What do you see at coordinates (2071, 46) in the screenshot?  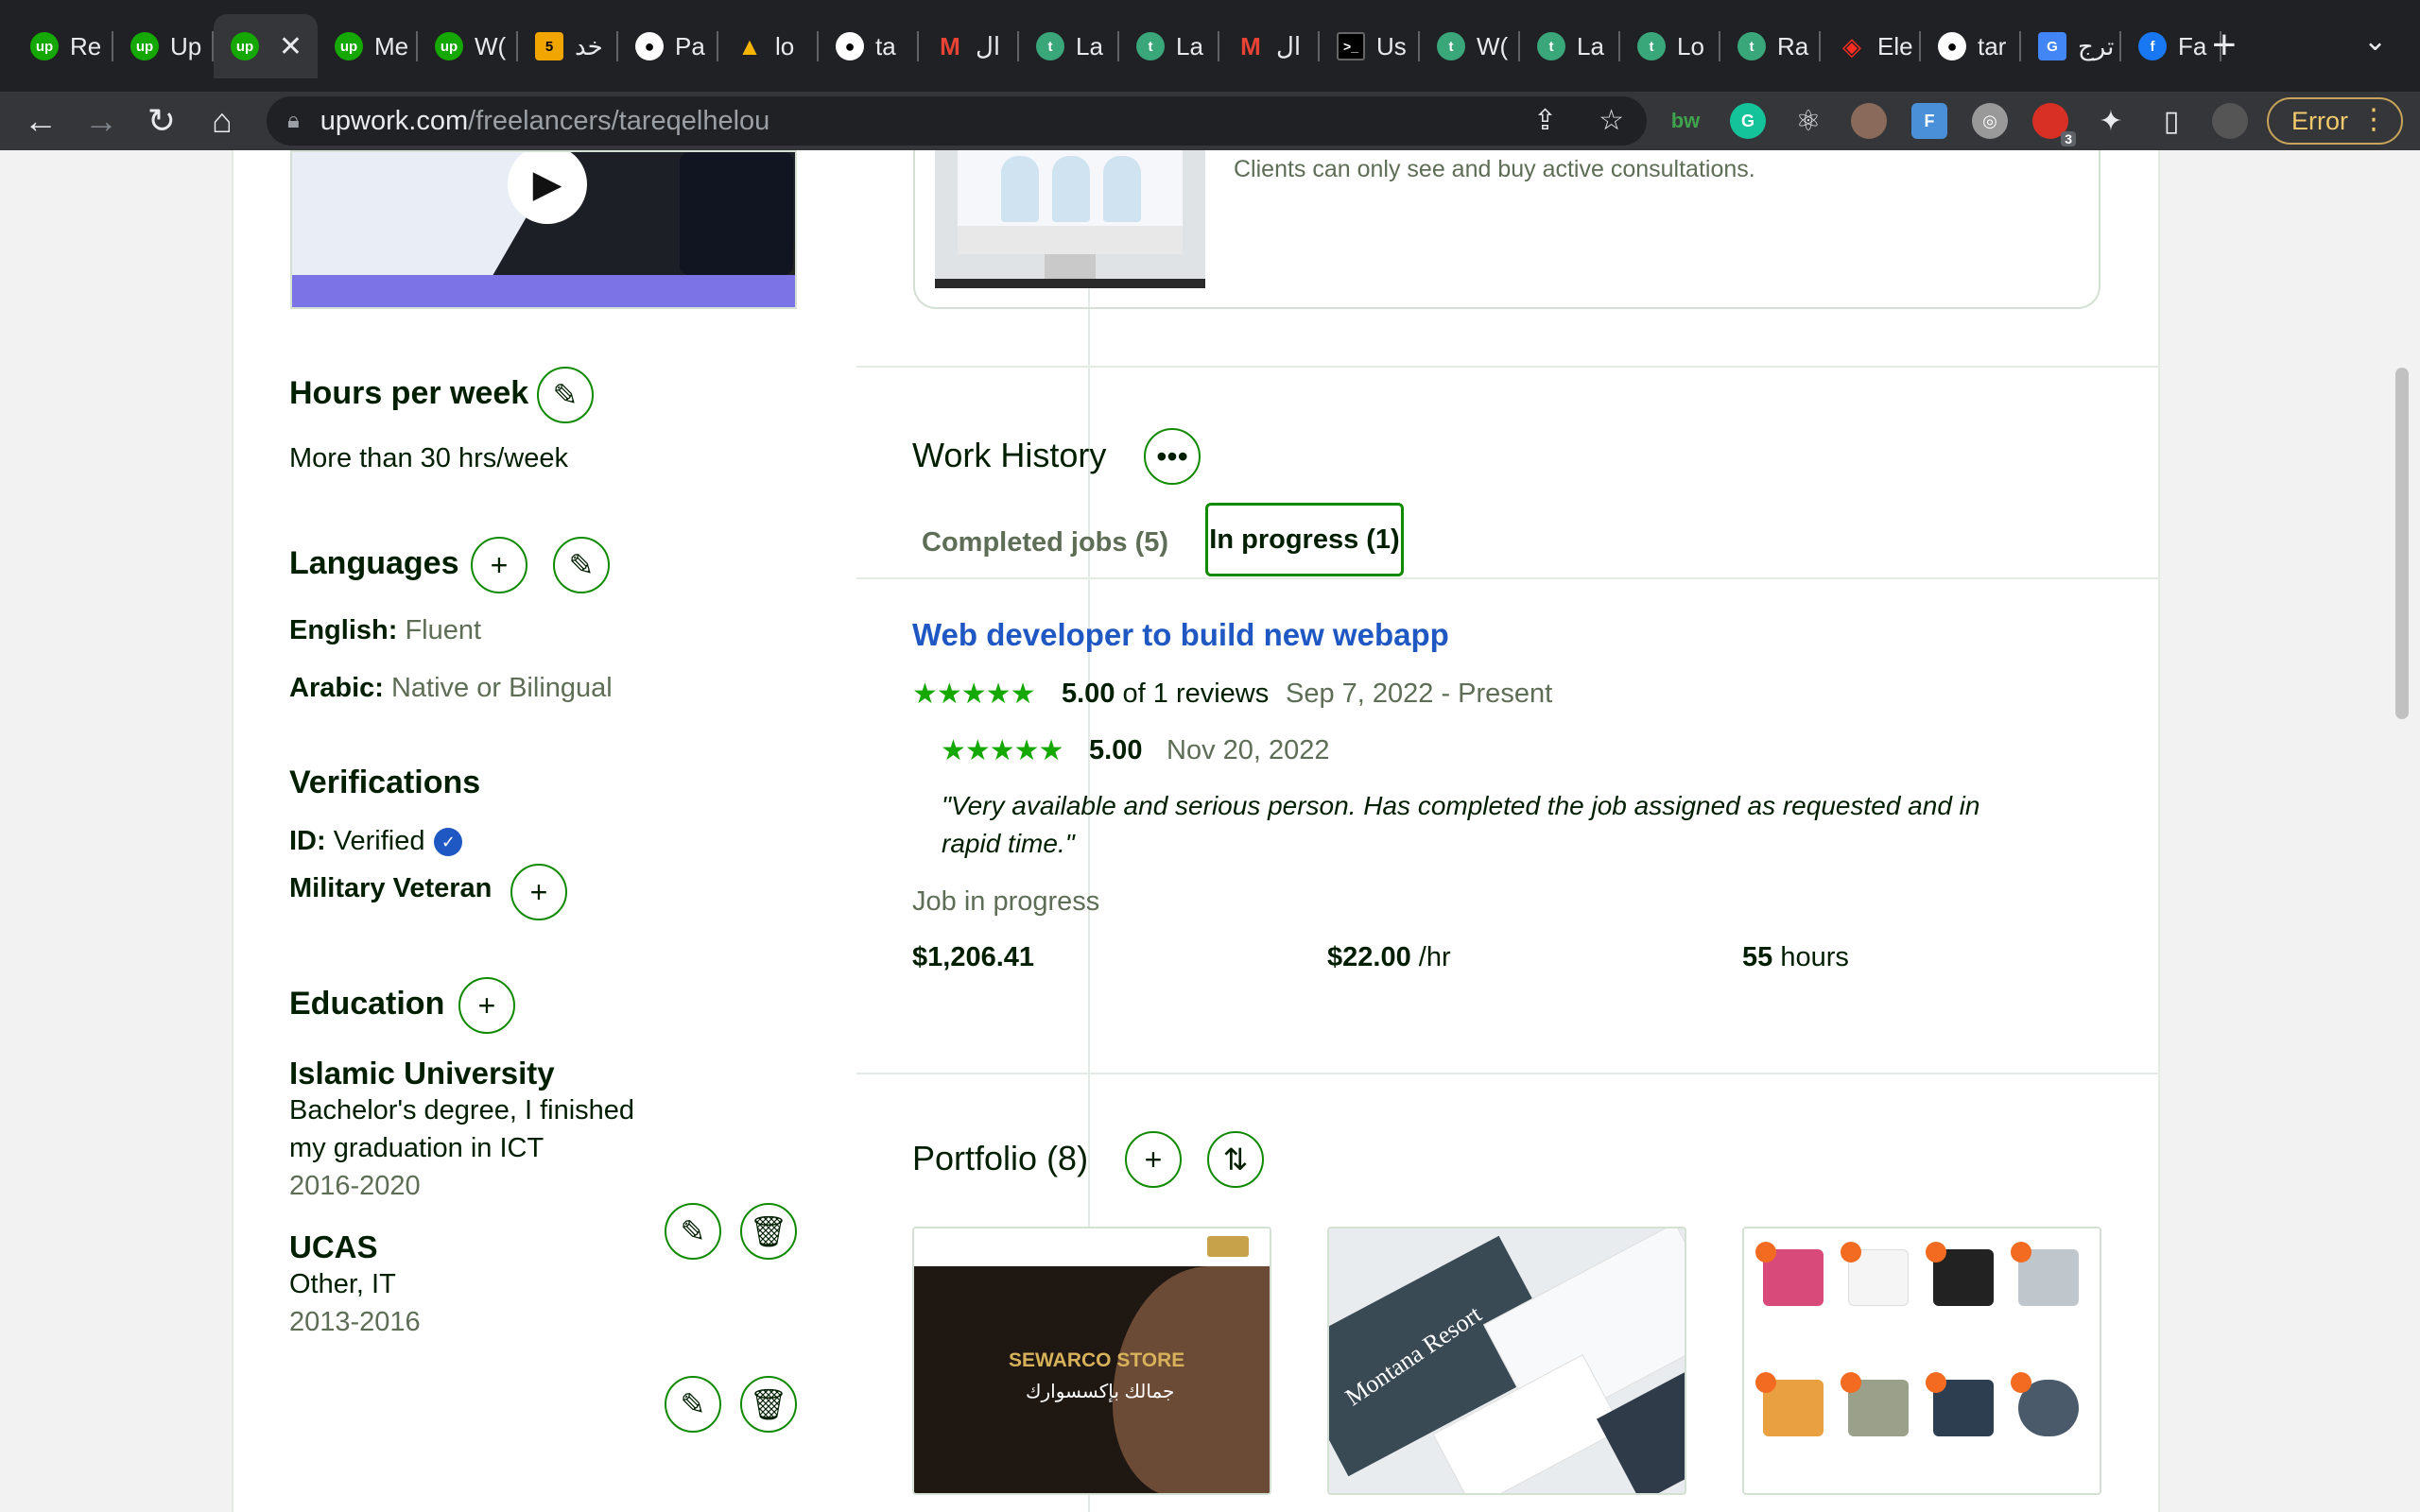 I see `browser-tab: G ترج` at bounding box center [2071, 46].